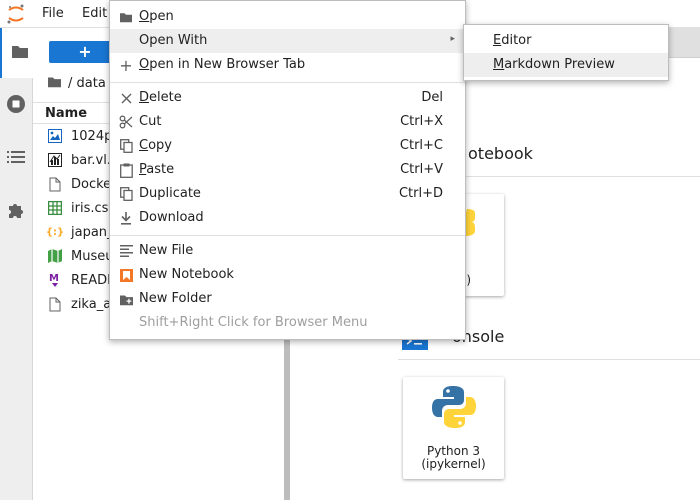  What do you see at coordinates (126, 251) in the screenshot?
I see `text-file-icon` at bounding box center [126, 251].